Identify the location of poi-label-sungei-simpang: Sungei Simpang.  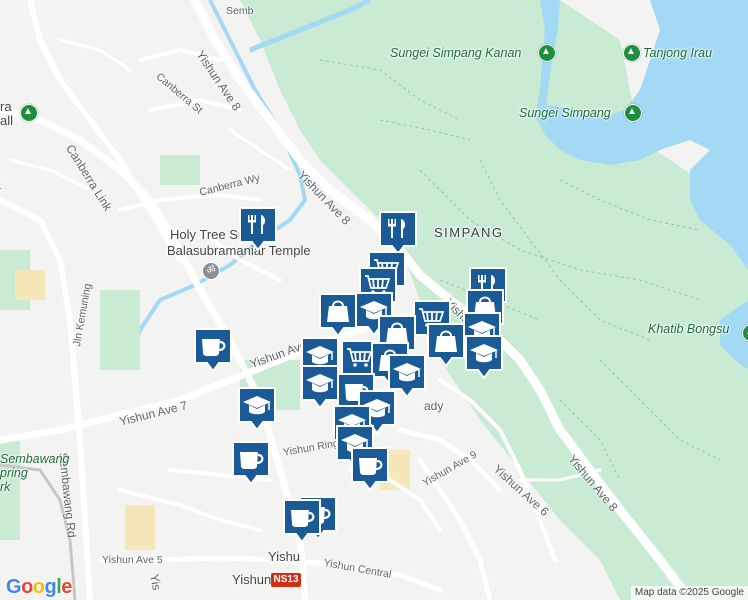
(565, 113).